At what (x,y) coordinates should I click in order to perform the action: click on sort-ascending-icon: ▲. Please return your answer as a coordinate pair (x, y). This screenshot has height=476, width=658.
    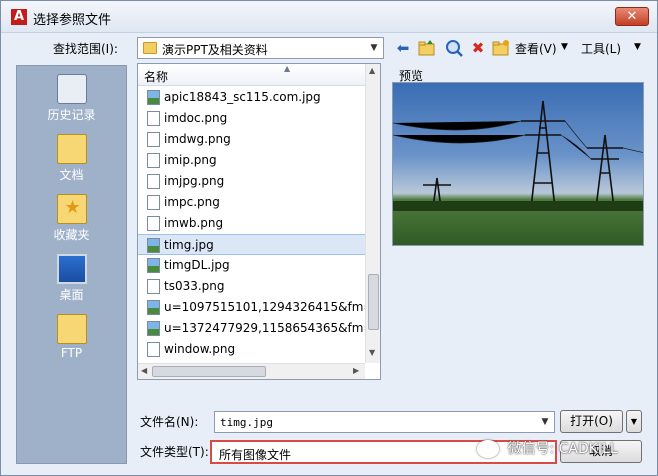
    Looking at the image, I should click on (287, 68).